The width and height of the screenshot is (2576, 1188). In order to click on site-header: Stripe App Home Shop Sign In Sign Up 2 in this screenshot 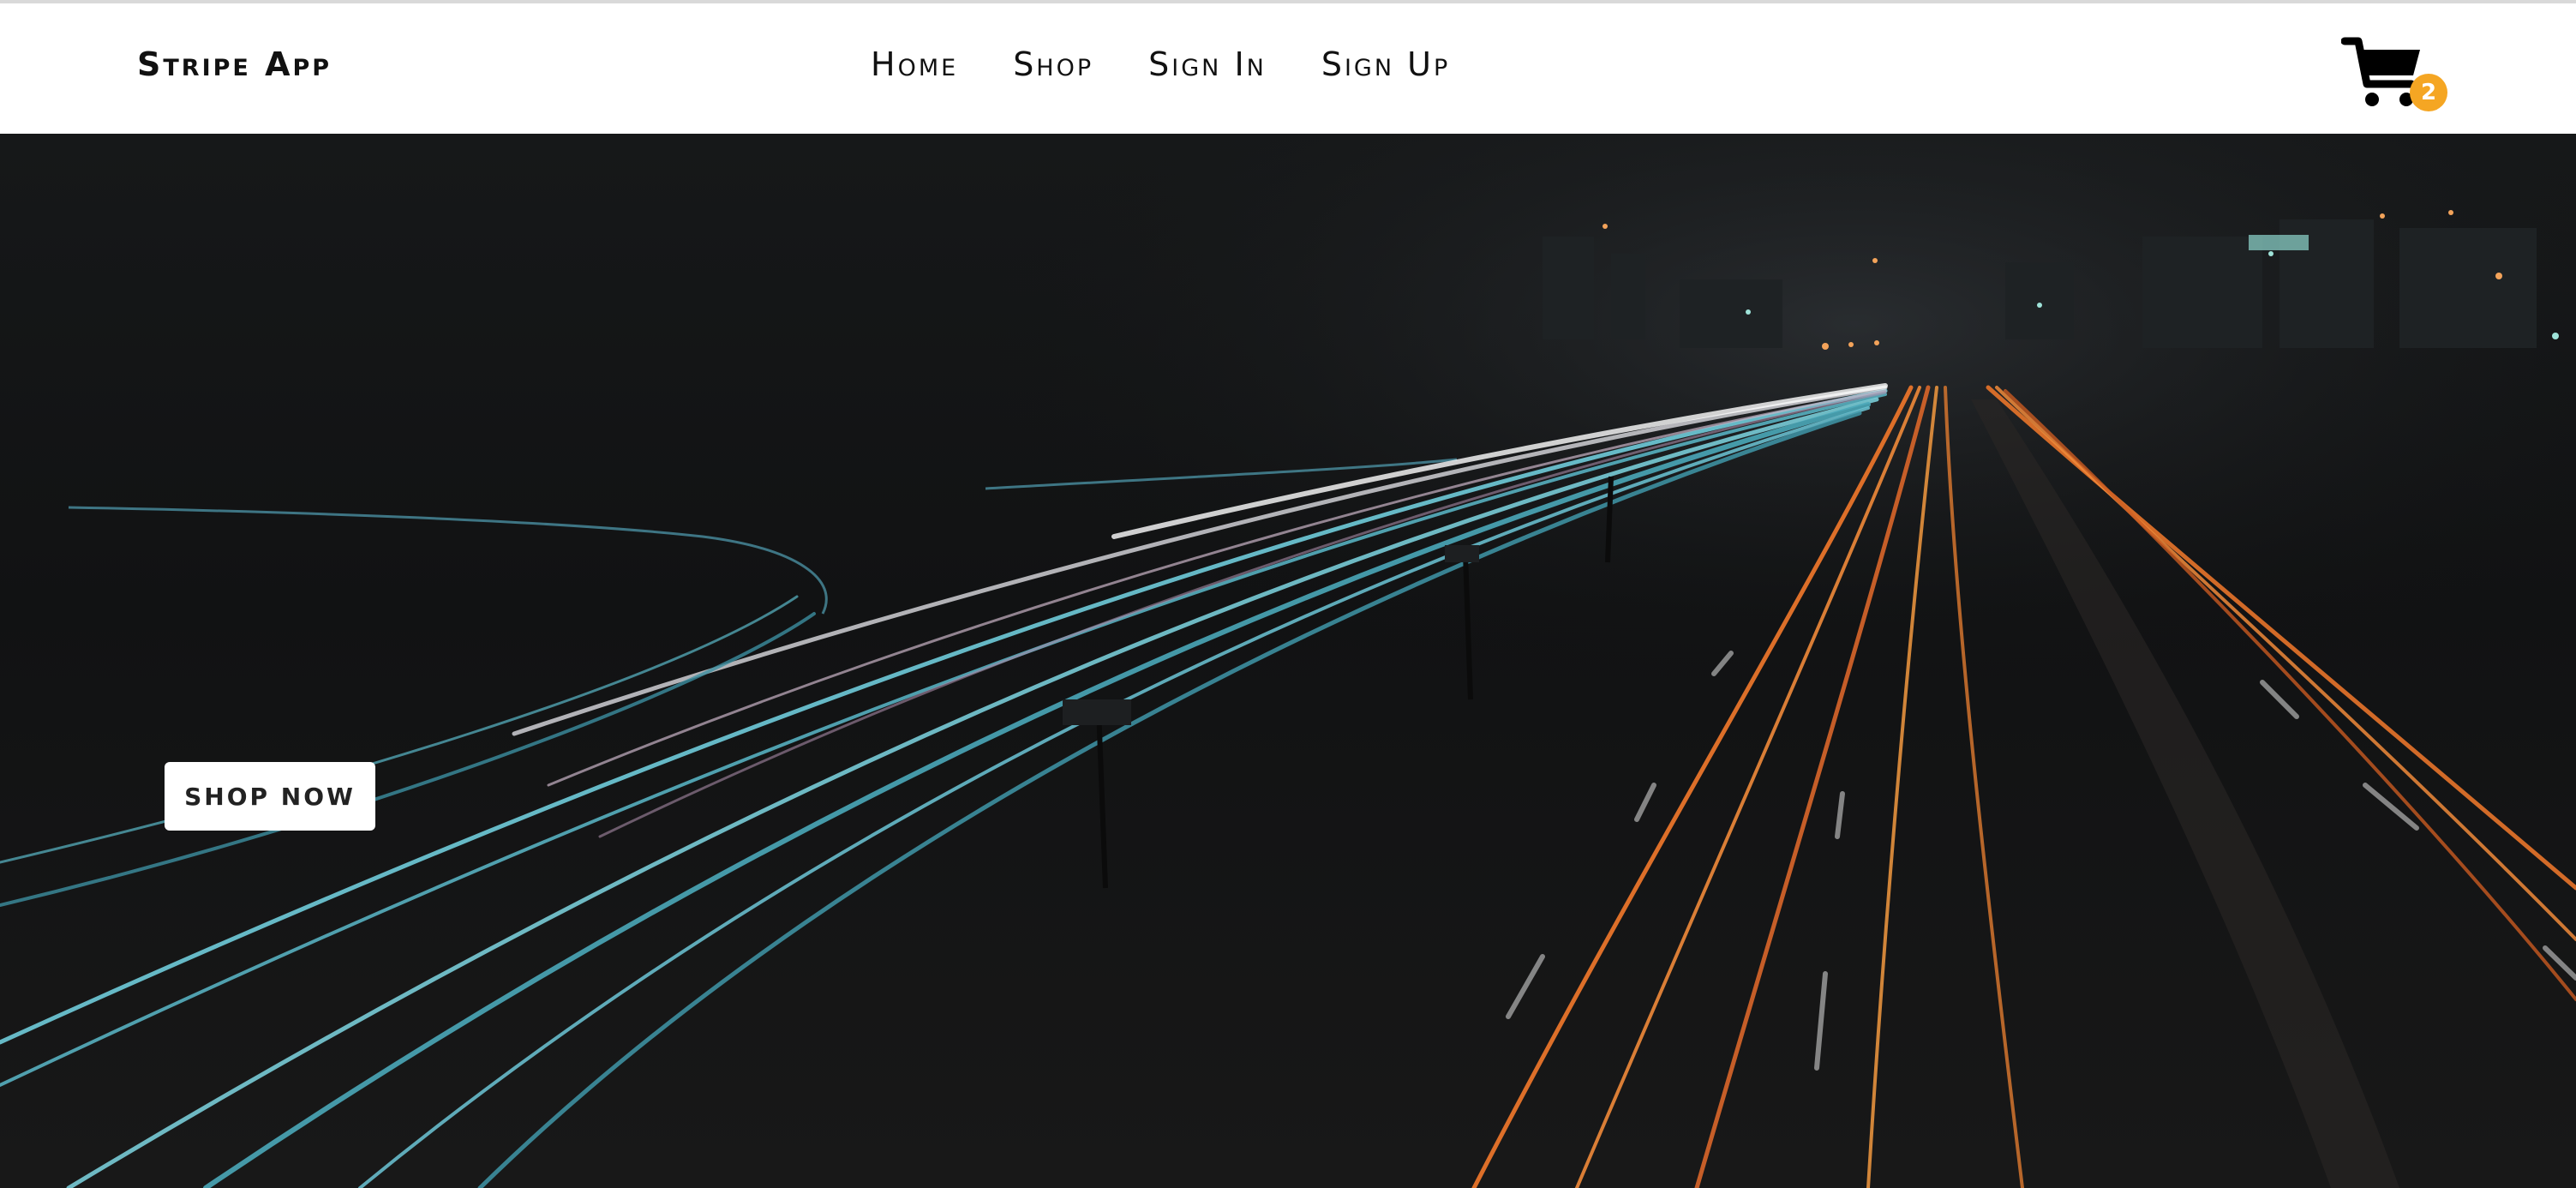, I will do `click(1288, 68)`.